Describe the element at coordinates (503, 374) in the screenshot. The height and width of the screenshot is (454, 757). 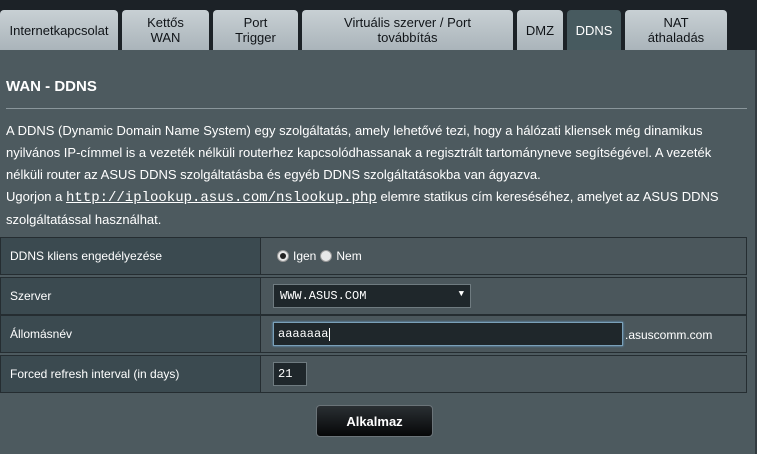
I see `refresh-value-cell: 21` at that location.